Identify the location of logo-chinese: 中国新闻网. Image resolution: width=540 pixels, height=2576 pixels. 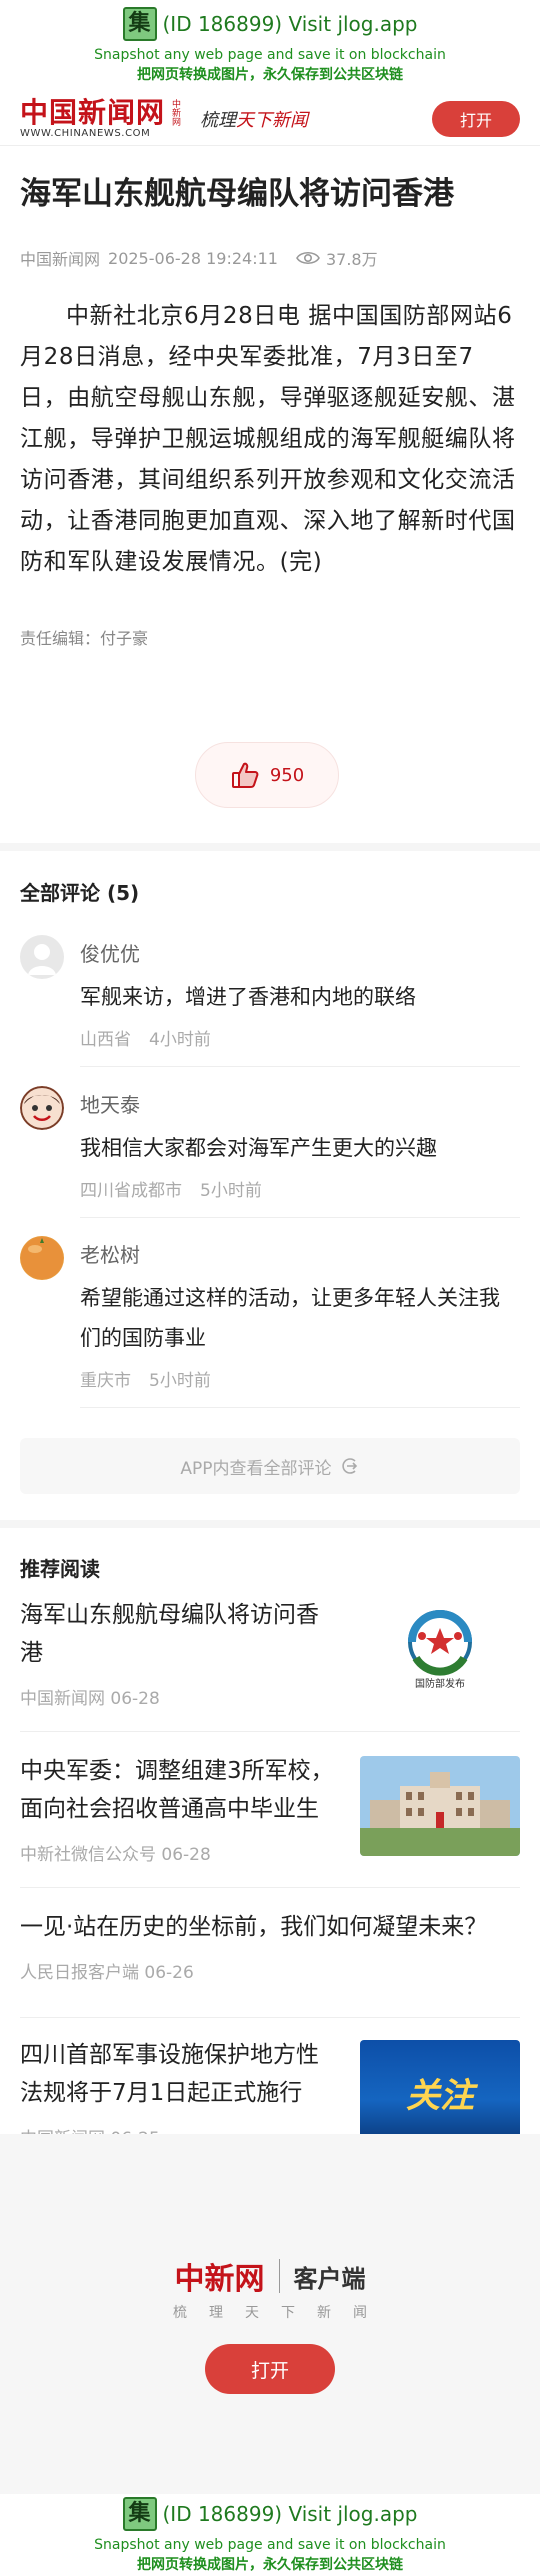
(93, 112).